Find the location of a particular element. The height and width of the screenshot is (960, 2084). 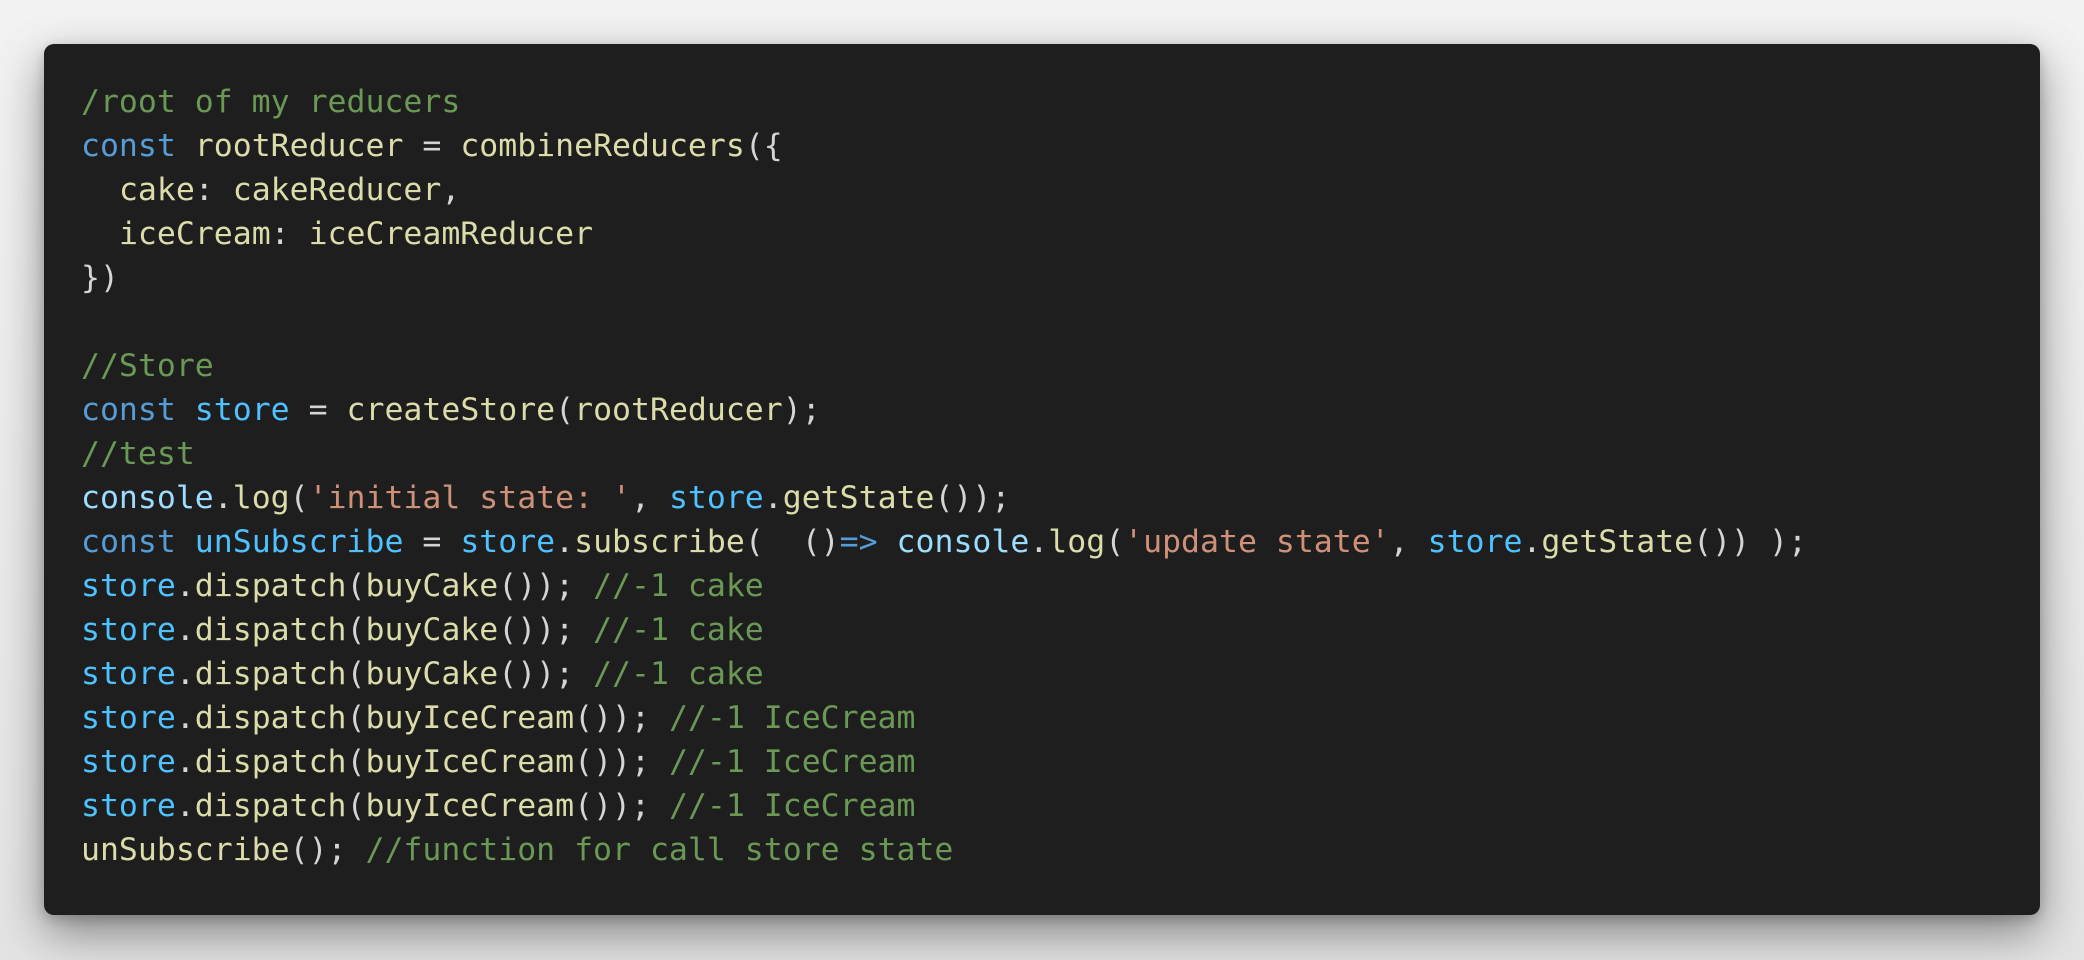

code-token: iceCreamReducer is located at coordinates (451, 234).